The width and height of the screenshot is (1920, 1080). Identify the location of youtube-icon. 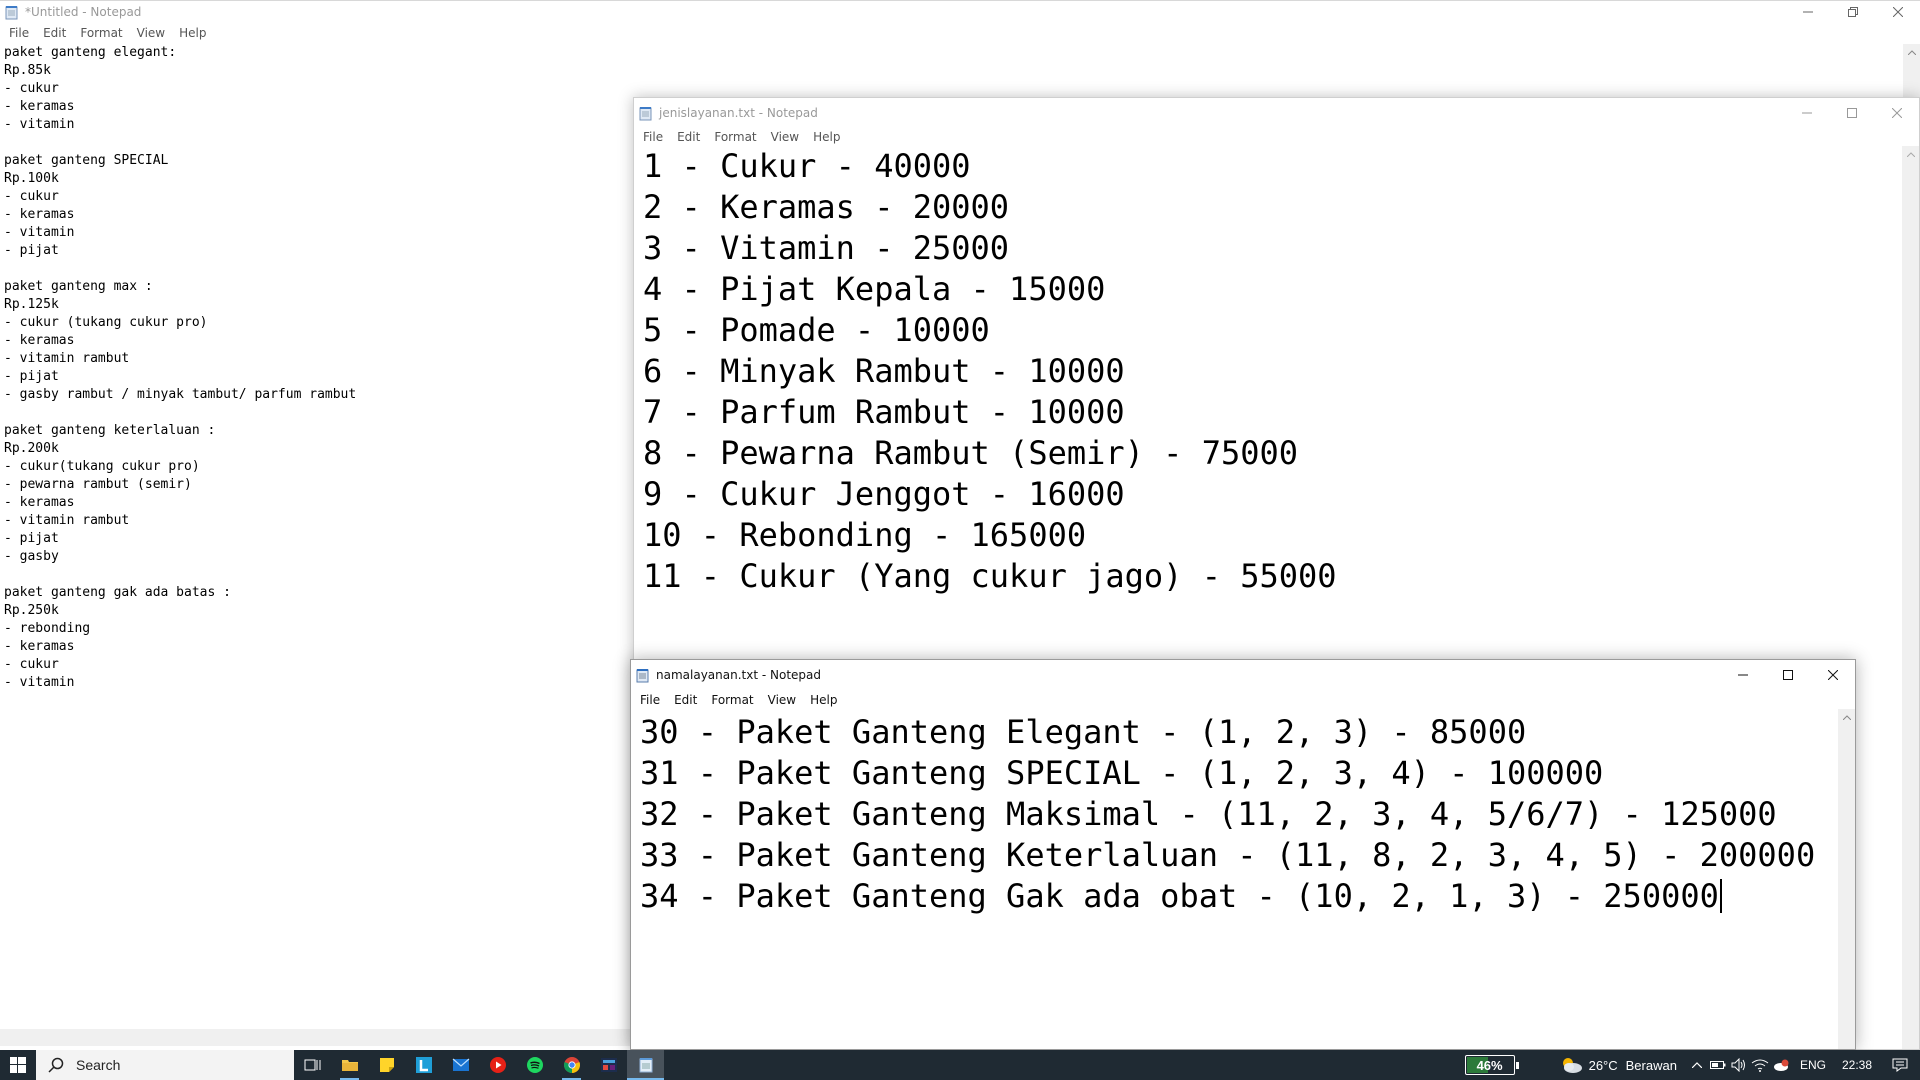
(497, 1065).